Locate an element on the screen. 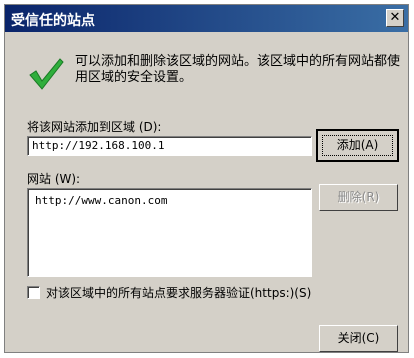  dialog-title: 受信任的站点 is located at coordinates (53, 21).